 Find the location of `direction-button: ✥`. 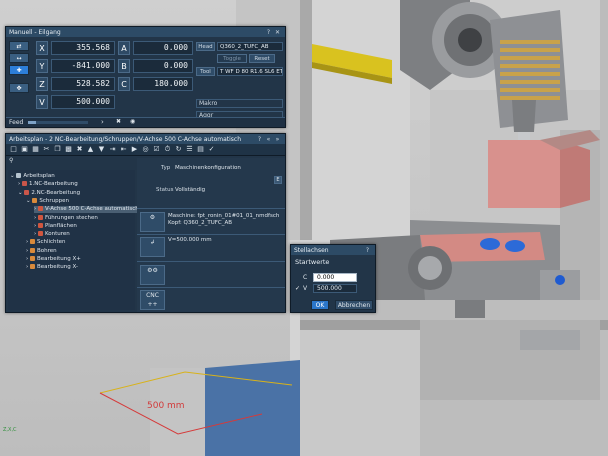

direction-button: ✥ is located at coordinates (19, 88).